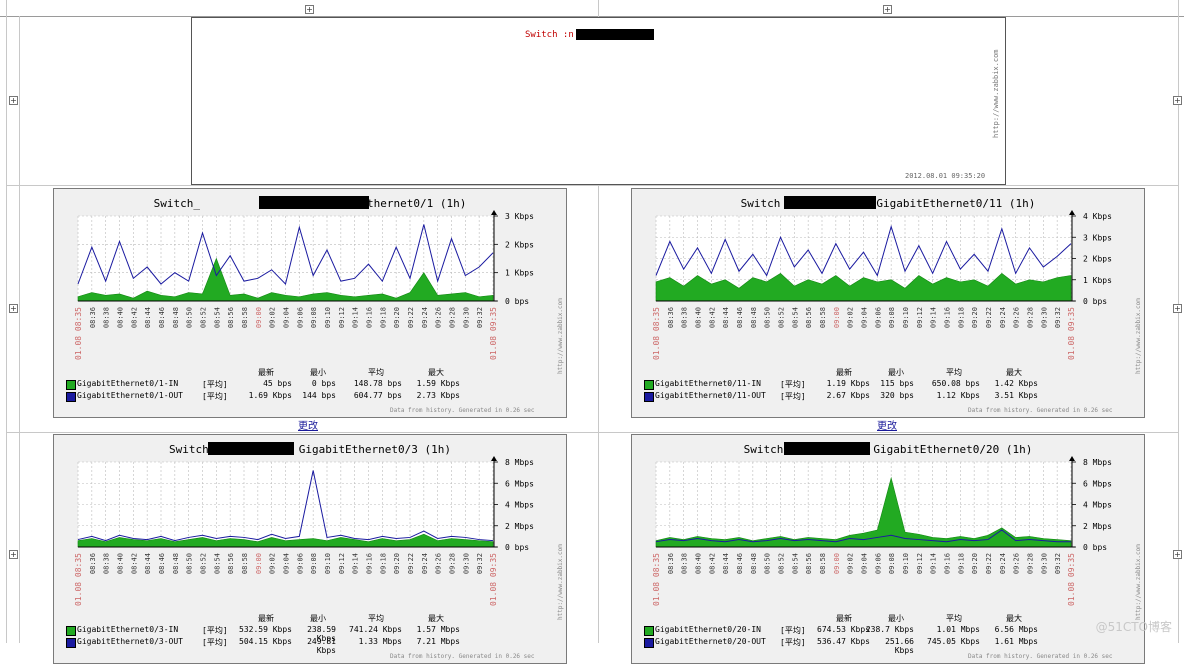 The width and height of the screenshot is (1184, 664). What do you see at coordinates (314, 317) in the screenshot?
I see `x-tick-label: 09:08` at bounding box center [314, 317].